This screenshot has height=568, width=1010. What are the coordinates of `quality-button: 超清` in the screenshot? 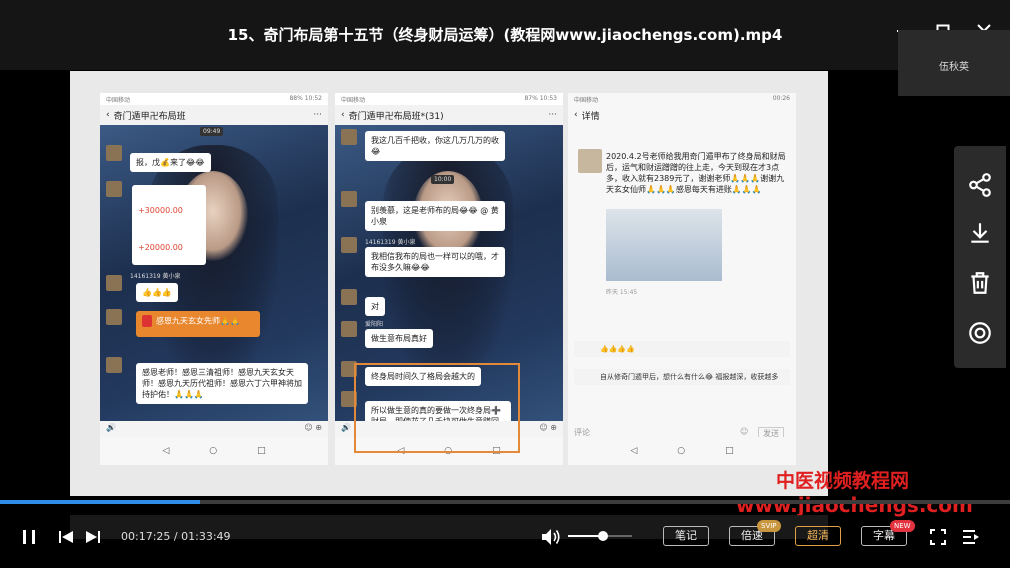 It's located at (818, 536).